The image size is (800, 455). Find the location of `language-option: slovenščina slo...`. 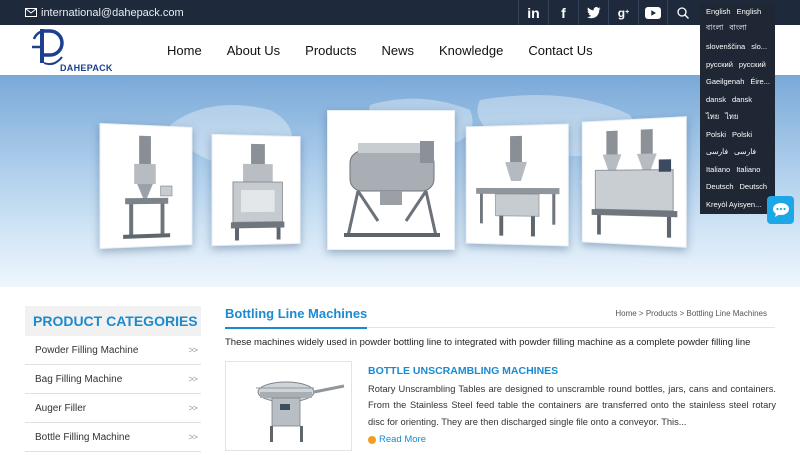

language-option: slovenščina slo... is located at coordinates (737, 47).